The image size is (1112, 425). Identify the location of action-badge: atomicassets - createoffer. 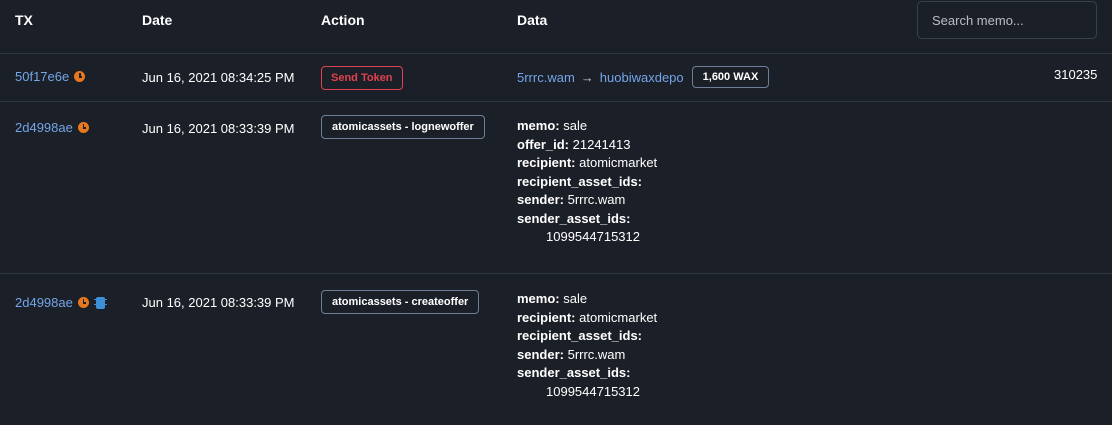
(400, 302).